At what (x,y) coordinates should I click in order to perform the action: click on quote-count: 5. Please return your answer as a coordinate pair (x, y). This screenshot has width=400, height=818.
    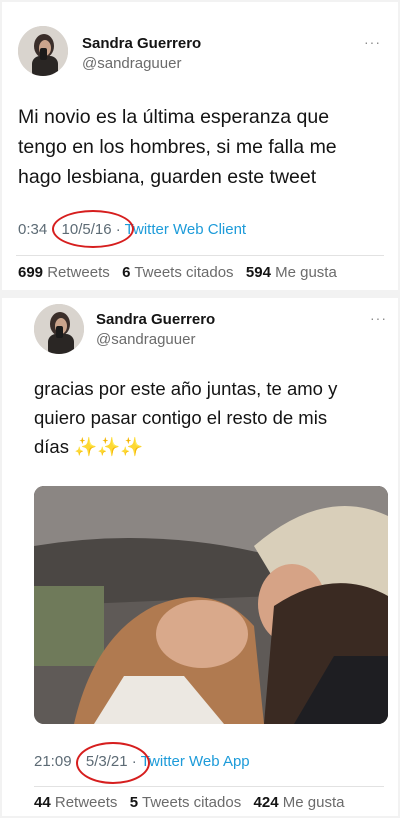
    Looking at the image, I should click on (134, 802).